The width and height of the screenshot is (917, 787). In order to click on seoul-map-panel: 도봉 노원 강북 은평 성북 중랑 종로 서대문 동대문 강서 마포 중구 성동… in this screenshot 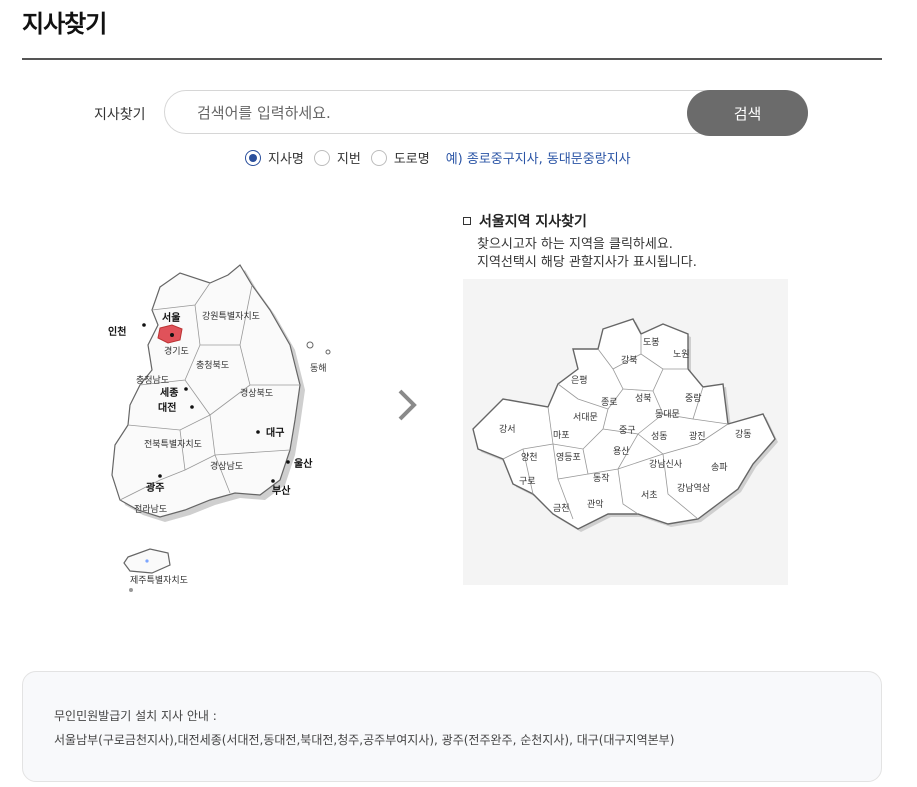, I will do `click(625, 432)`.